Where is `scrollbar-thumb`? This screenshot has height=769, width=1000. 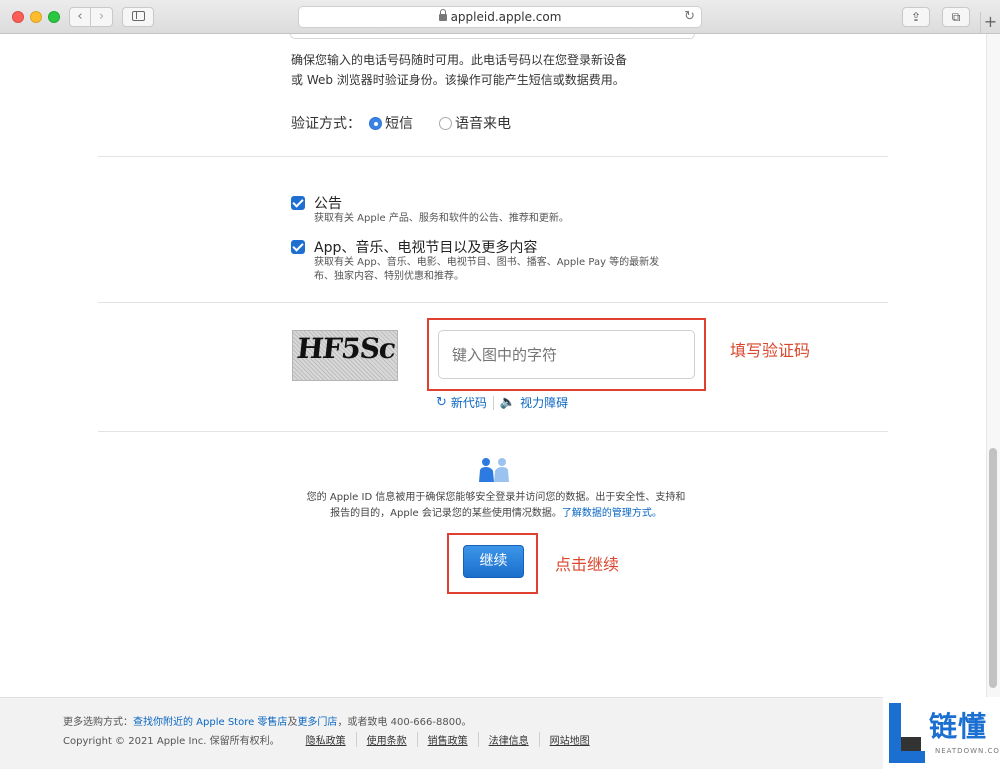 scrollbar-thumb is located at coordinates (993, 568).